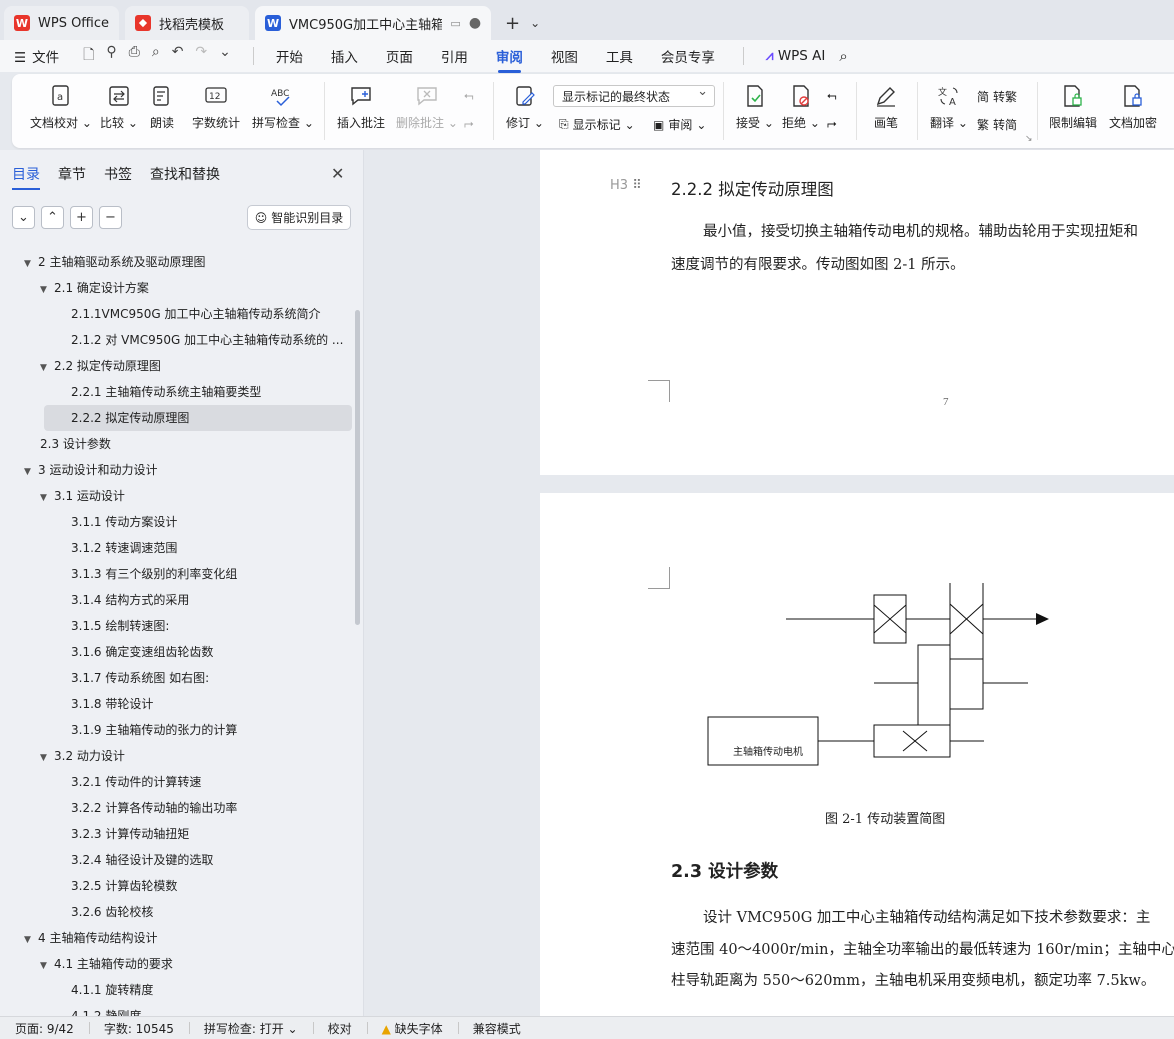 The image size is (1174, 1039). Describe the element at coordinates (176, 704) in the screenshot. I see `toc-item: 3.1.8 带轮设计` at that location.